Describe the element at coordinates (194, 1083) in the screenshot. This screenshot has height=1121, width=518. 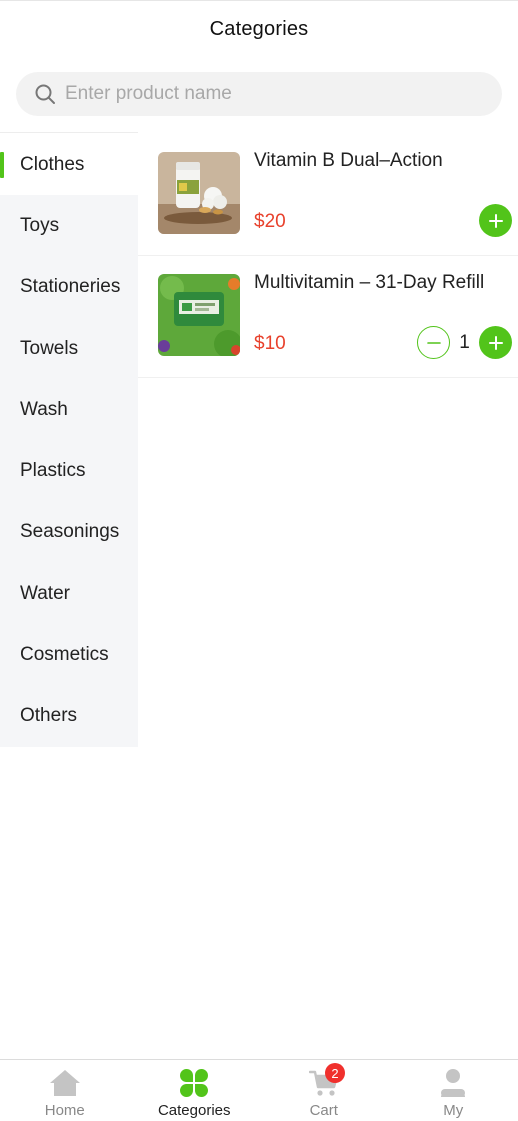
I see `clover-icon` at that location.